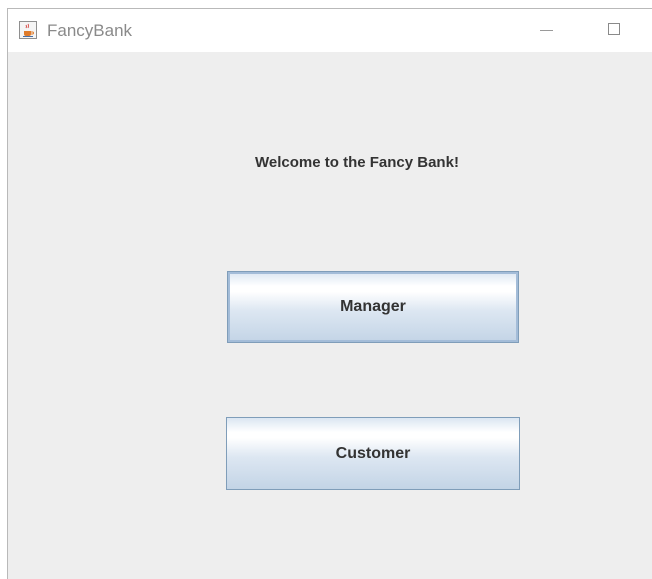  I want to click on customer-button: Customer, so click(373, 453).